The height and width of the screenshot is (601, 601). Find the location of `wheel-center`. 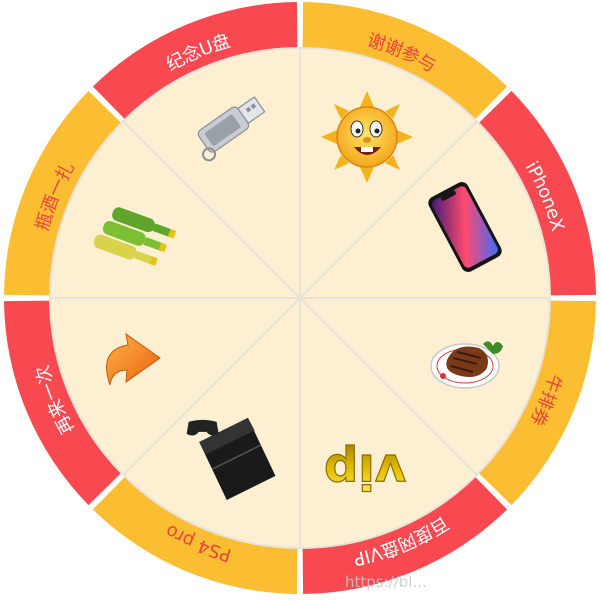

wheel-center is located at coordinates (300, 298).